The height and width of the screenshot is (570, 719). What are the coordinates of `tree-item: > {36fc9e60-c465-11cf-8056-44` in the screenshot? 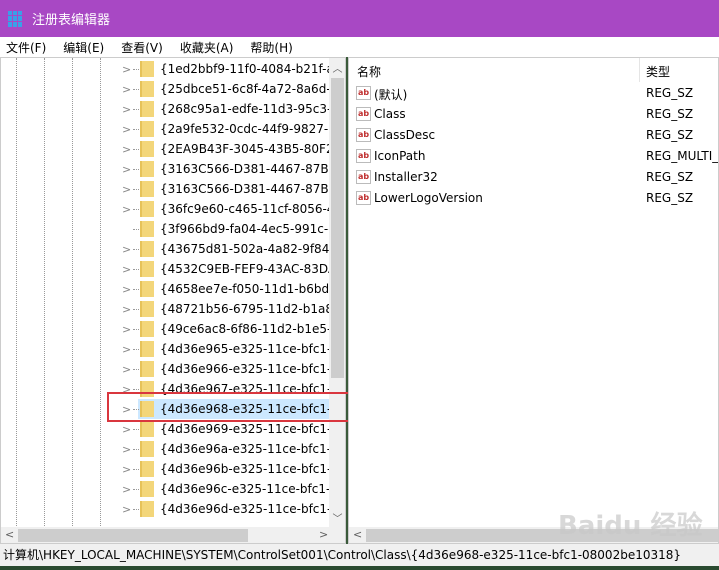 It's located at (171, 209).